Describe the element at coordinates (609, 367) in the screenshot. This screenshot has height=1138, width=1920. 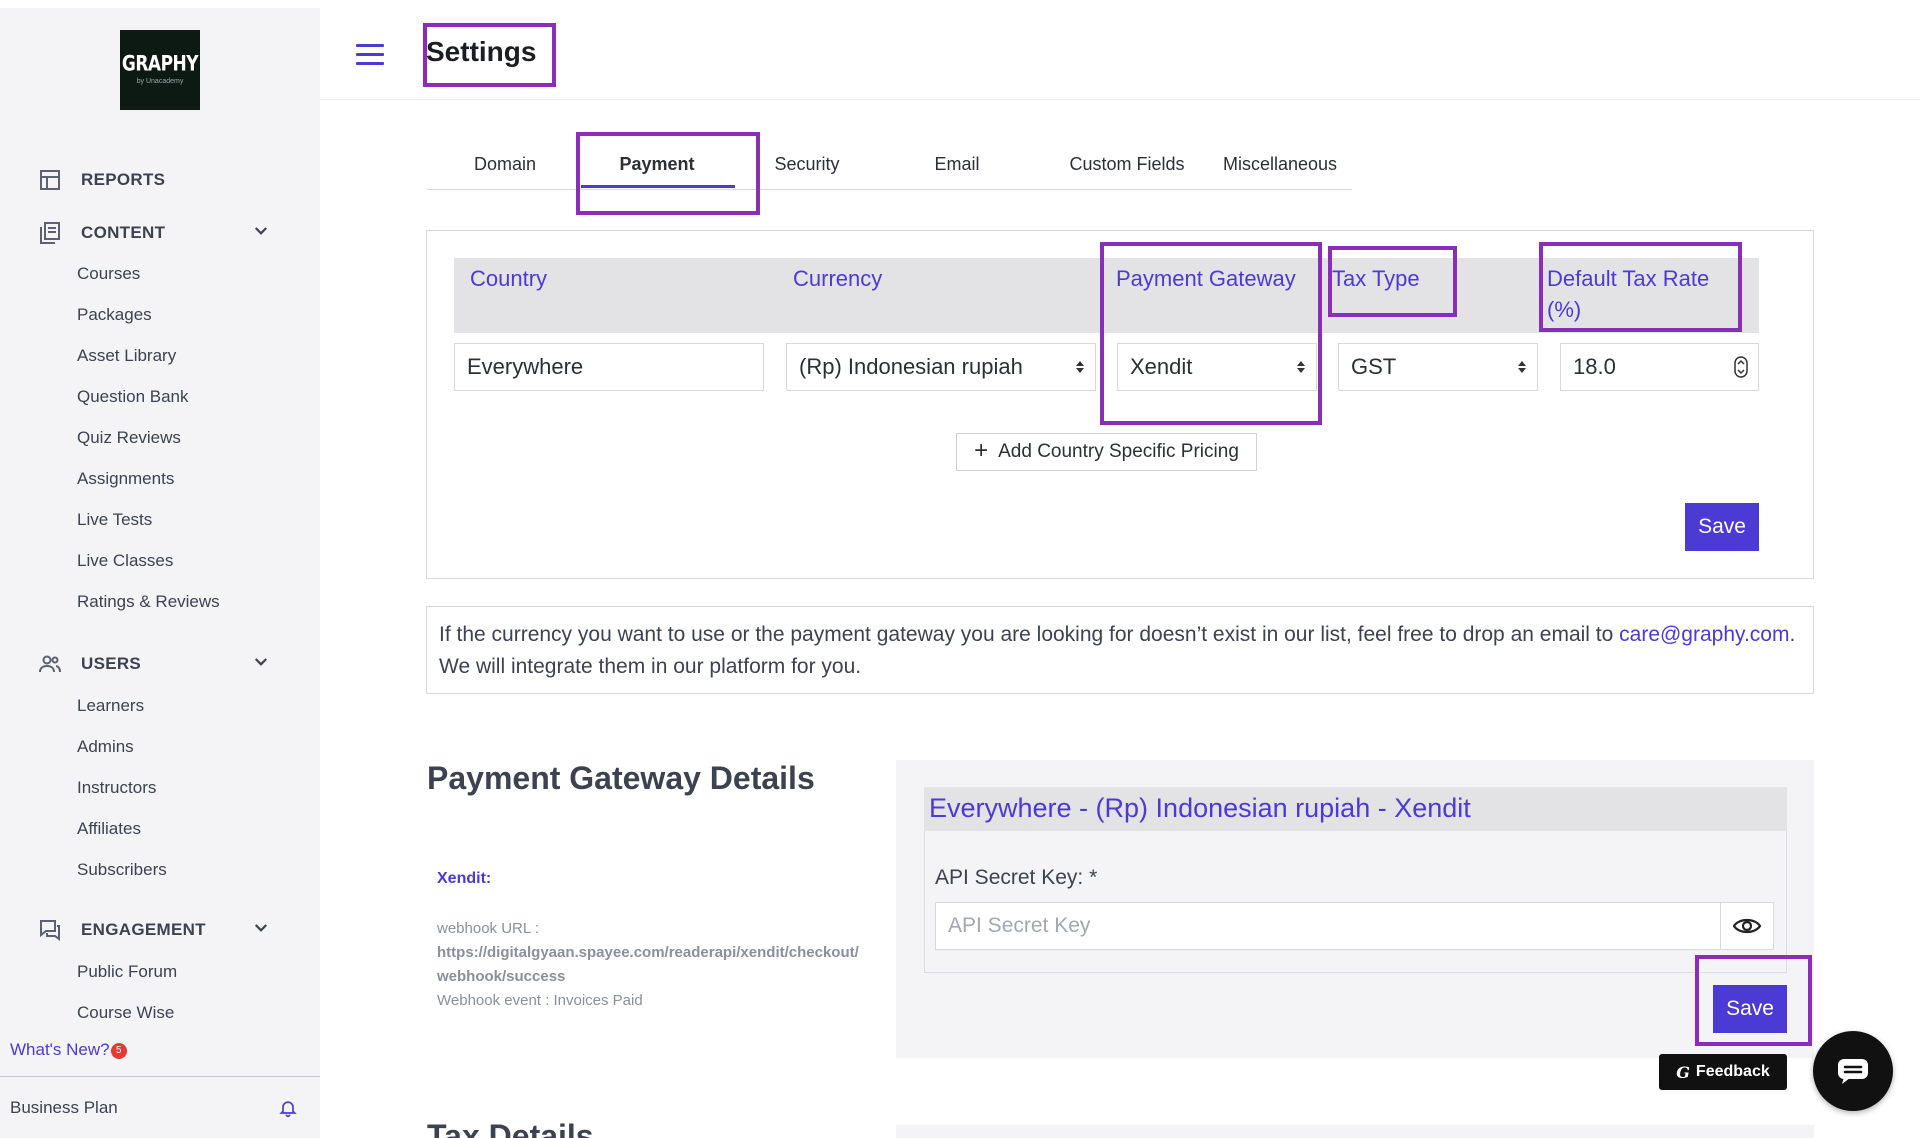
I see `country-input: Everywhere` at that location.